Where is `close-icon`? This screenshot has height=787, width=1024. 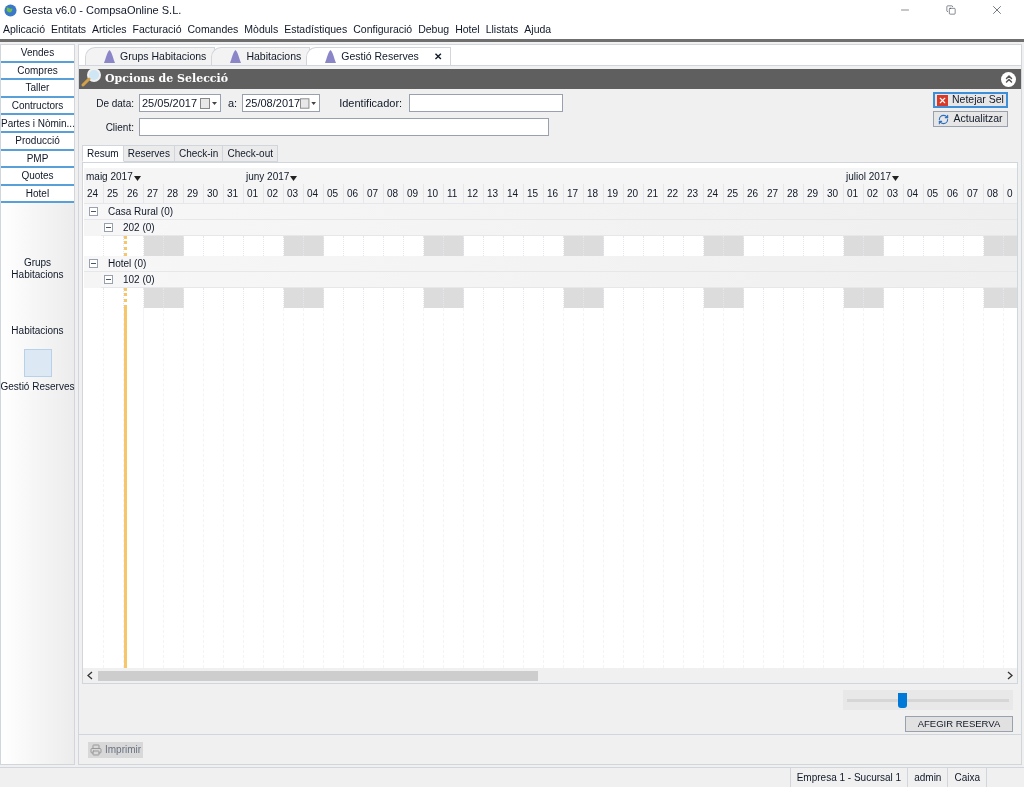
close-icon is located at coordinates (997, 10).